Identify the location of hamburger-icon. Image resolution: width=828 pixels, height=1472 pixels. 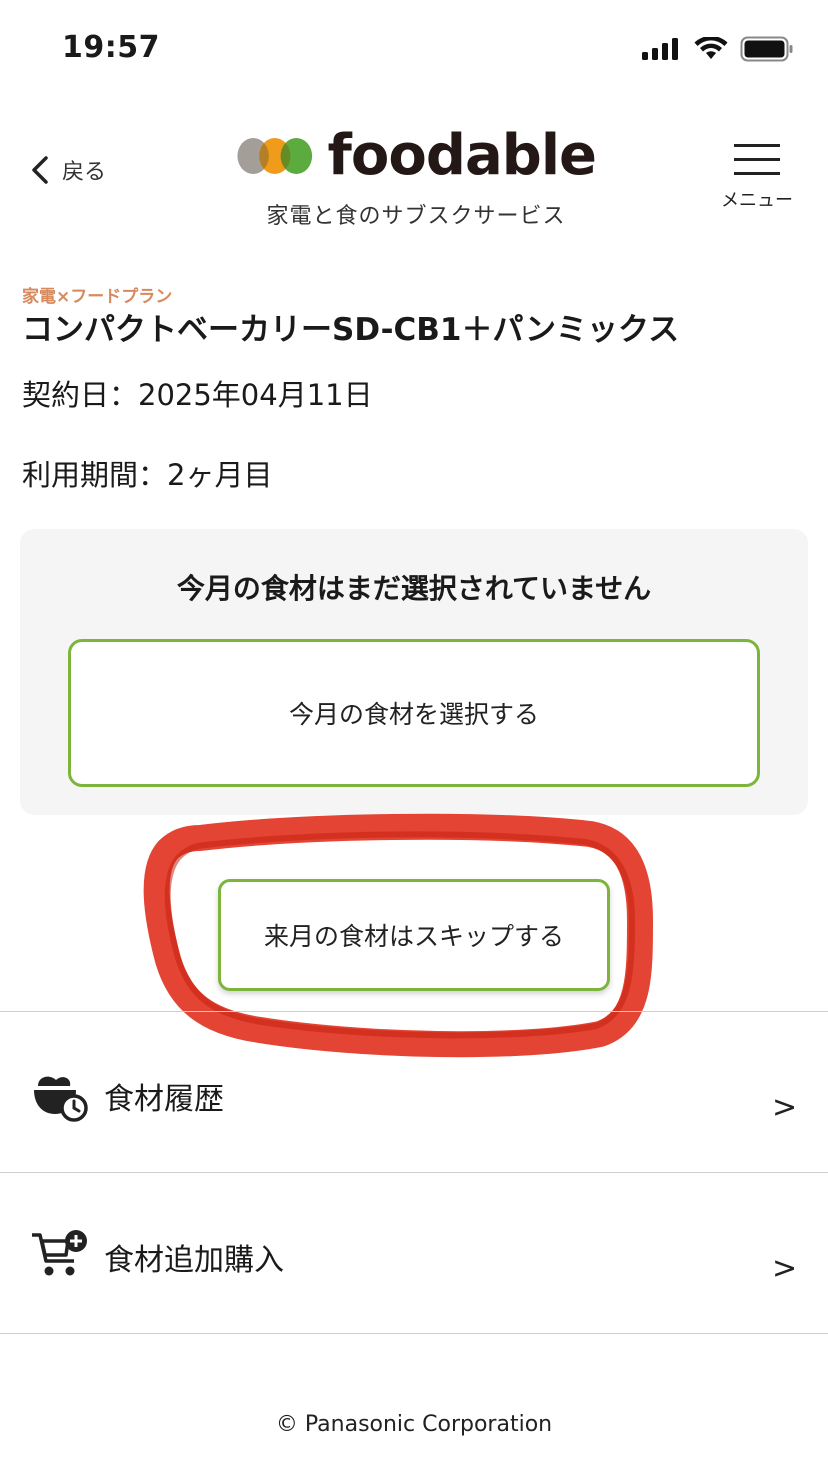
(757, 159).